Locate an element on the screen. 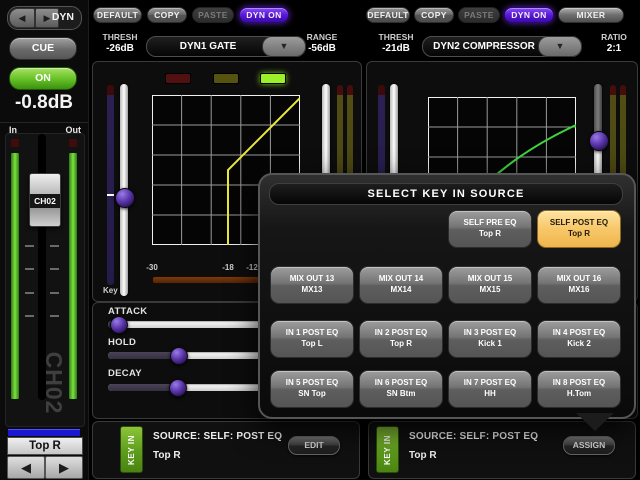 The image size is (640, 480). dyn2-default-button: DEFAULT is located at coordinates (388, 15).